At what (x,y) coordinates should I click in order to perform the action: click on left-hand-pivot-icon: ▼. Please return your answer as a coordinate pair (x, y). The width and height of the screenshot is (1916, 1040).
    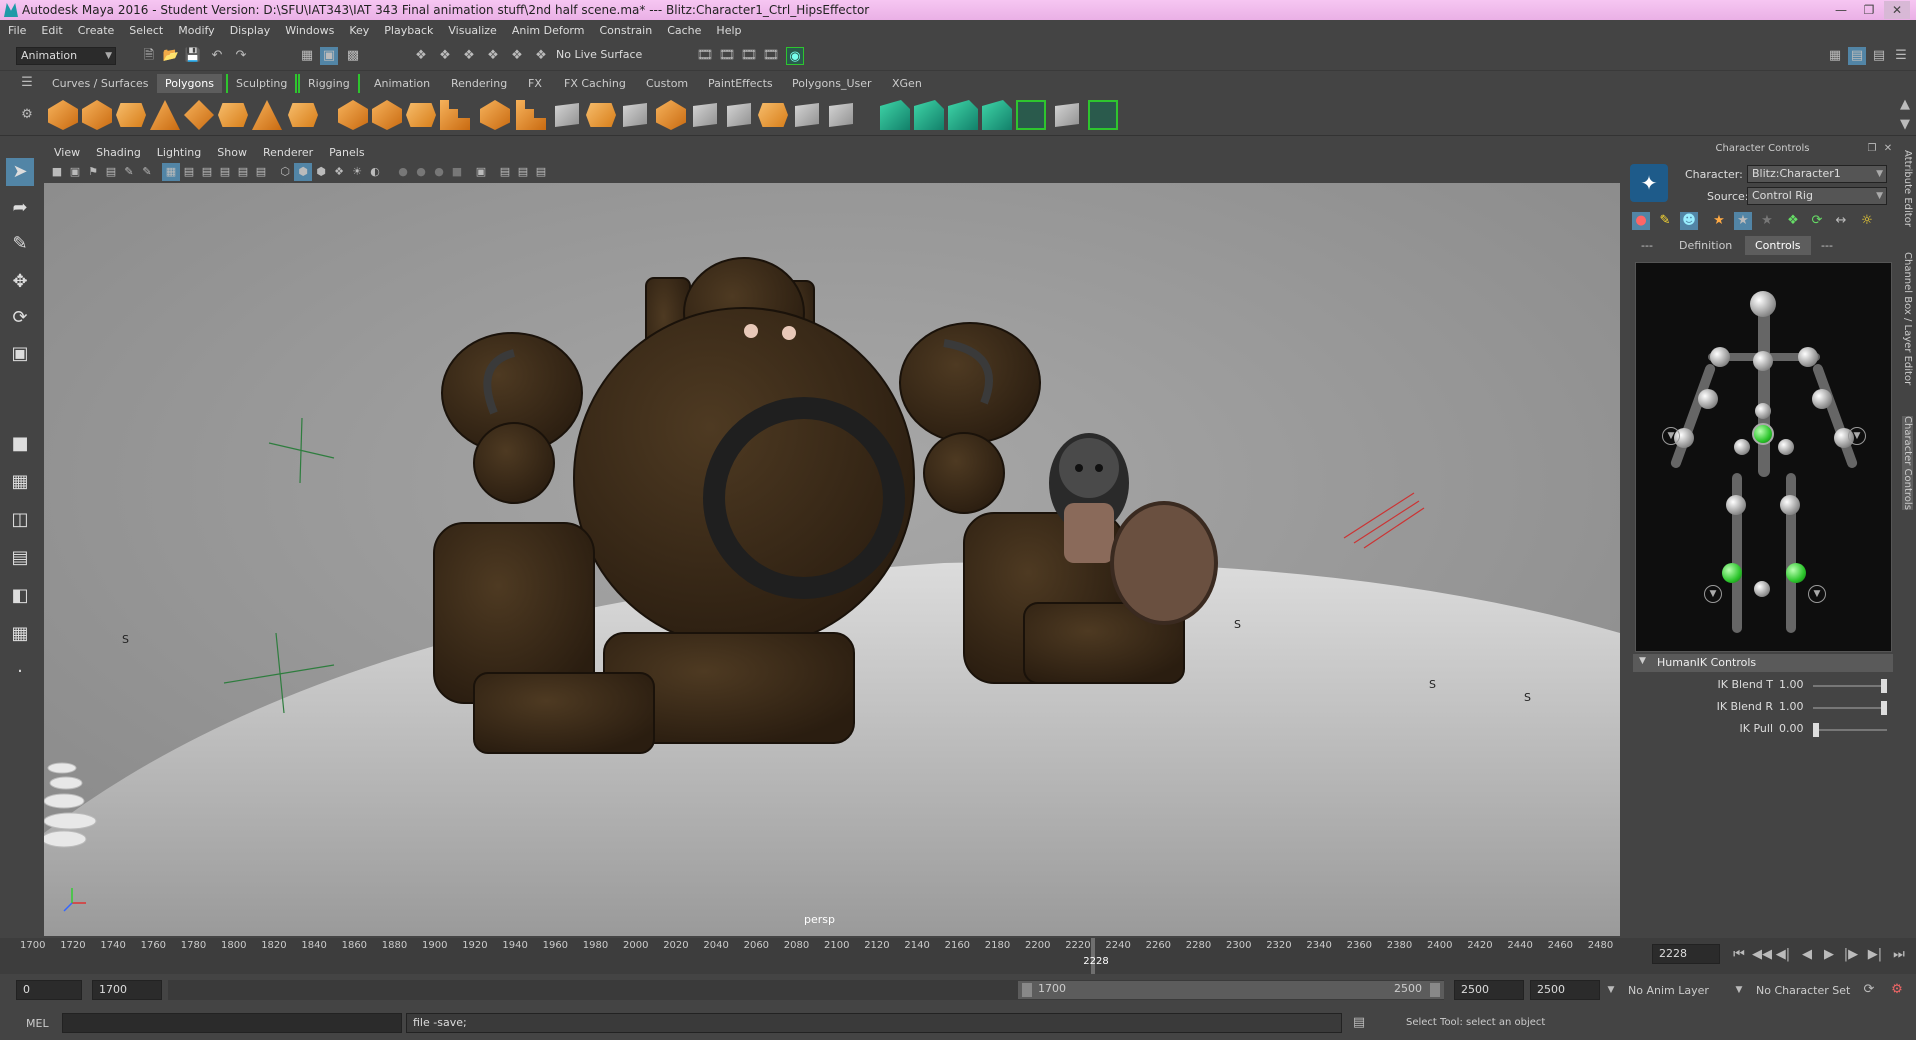
    Looking at the image, I should click on (1671, 436).